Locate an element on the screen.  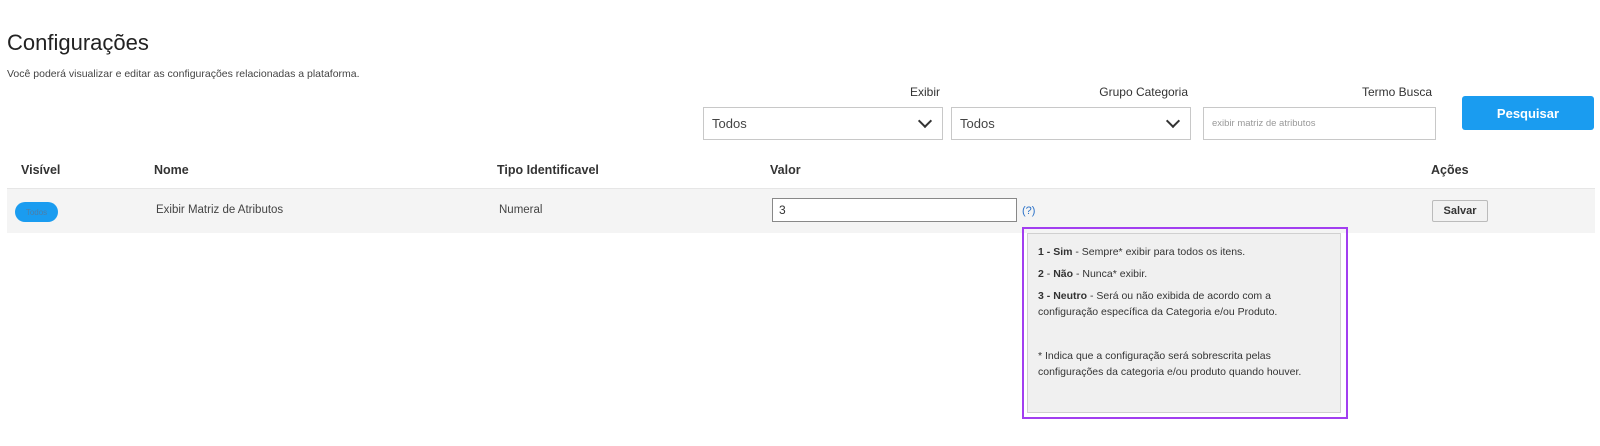
termo-busca-input: exibir matriz de atributos is located at coordinates (1319, 123).